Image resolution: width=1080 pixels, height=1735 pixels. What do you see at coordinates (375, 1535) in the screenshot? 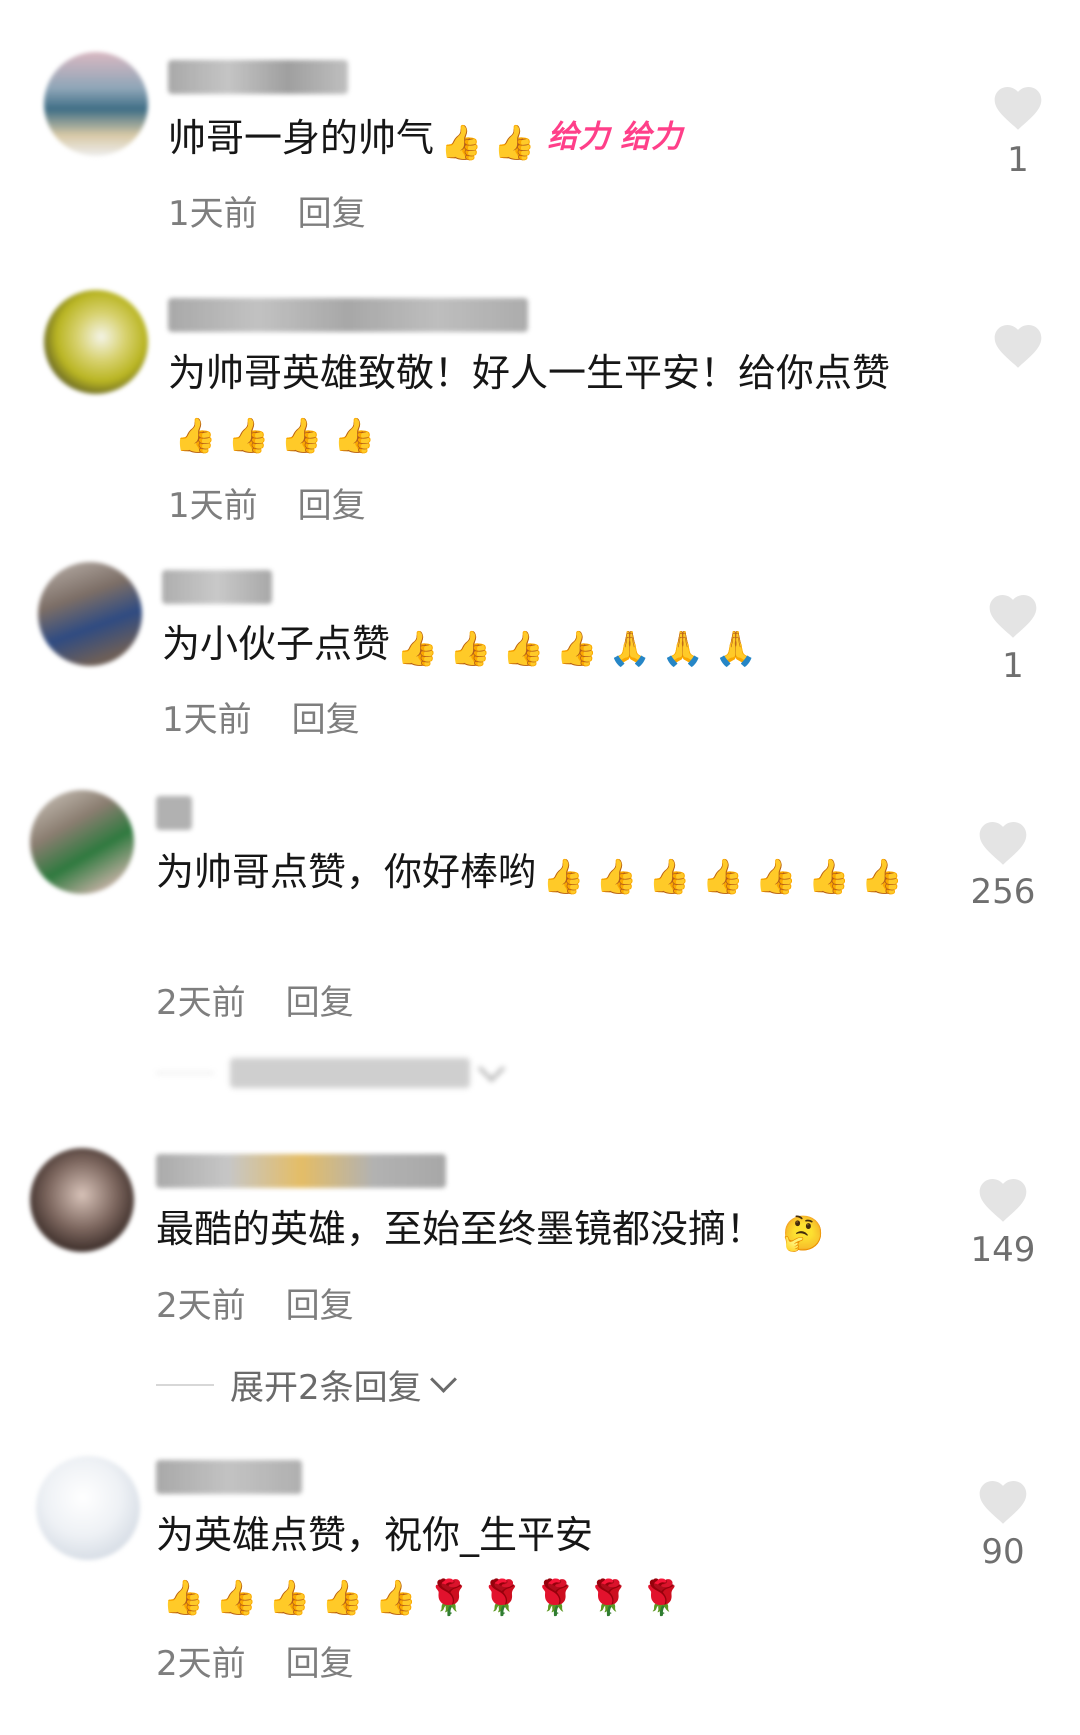
I see `comment-body: 为英雄点赞，祝你_生平安` at bounding box center [375, 1535].